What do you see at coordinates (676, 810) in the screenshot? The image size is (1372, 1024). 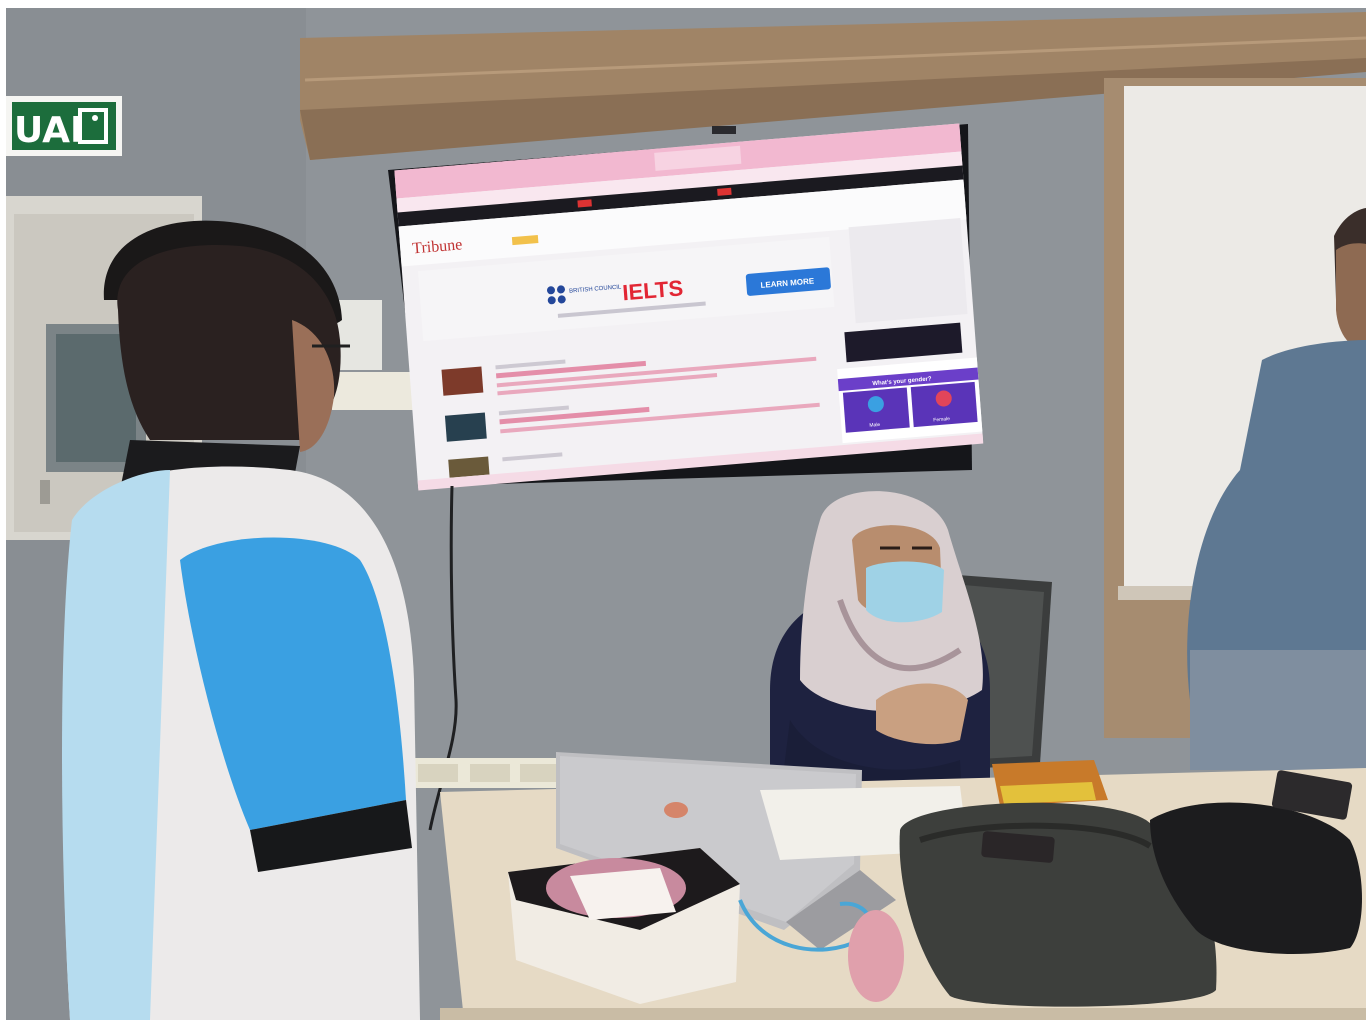 I see `laptop-logo-icon` at bounding box center [676, 810].